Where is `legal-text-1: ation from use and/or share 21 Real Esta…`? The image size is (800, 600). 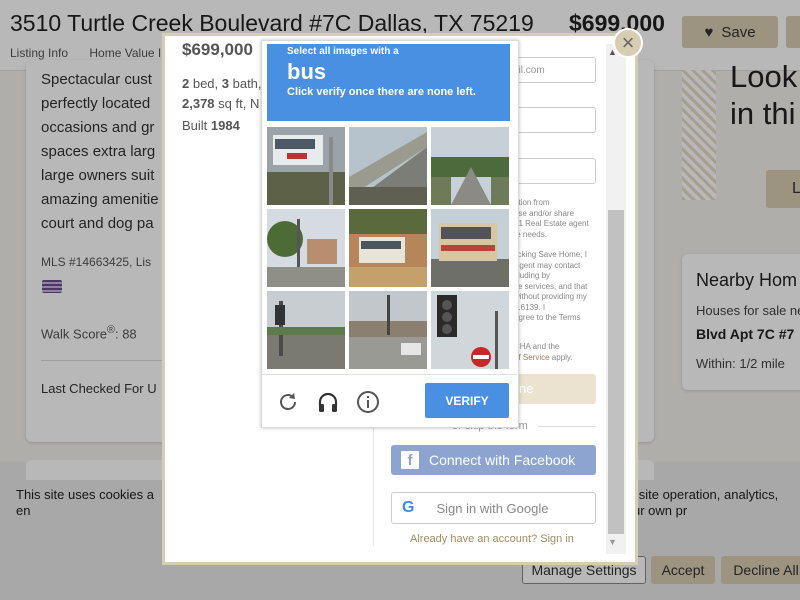 legal-text-1: ation from use and/or share 21 Real Esta… is located at coordinates (551, 218).